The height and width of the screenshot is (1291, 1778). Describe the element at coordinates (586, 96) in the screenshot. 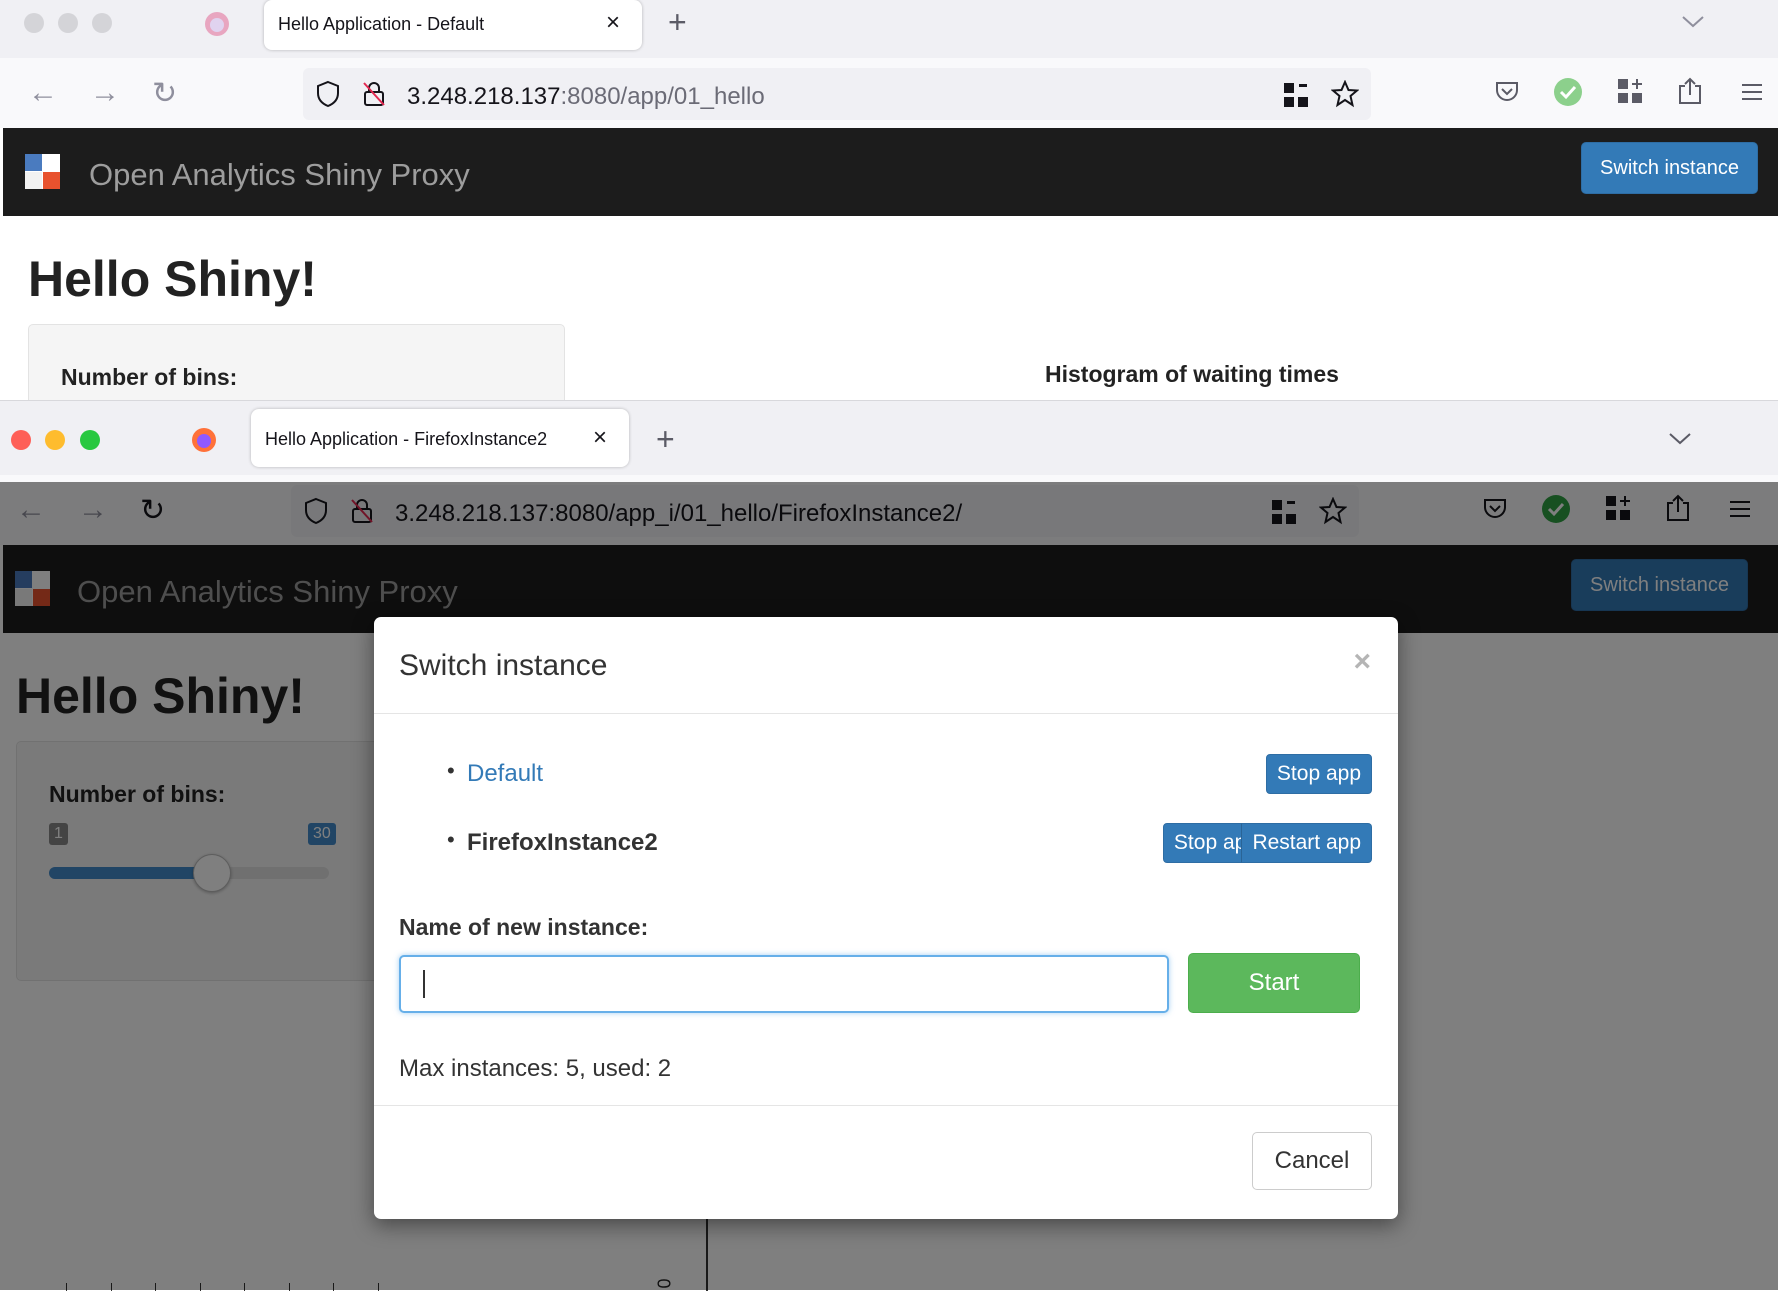

I see `url-text: 3.248.218.137:8080/app/01_hello` at that location.